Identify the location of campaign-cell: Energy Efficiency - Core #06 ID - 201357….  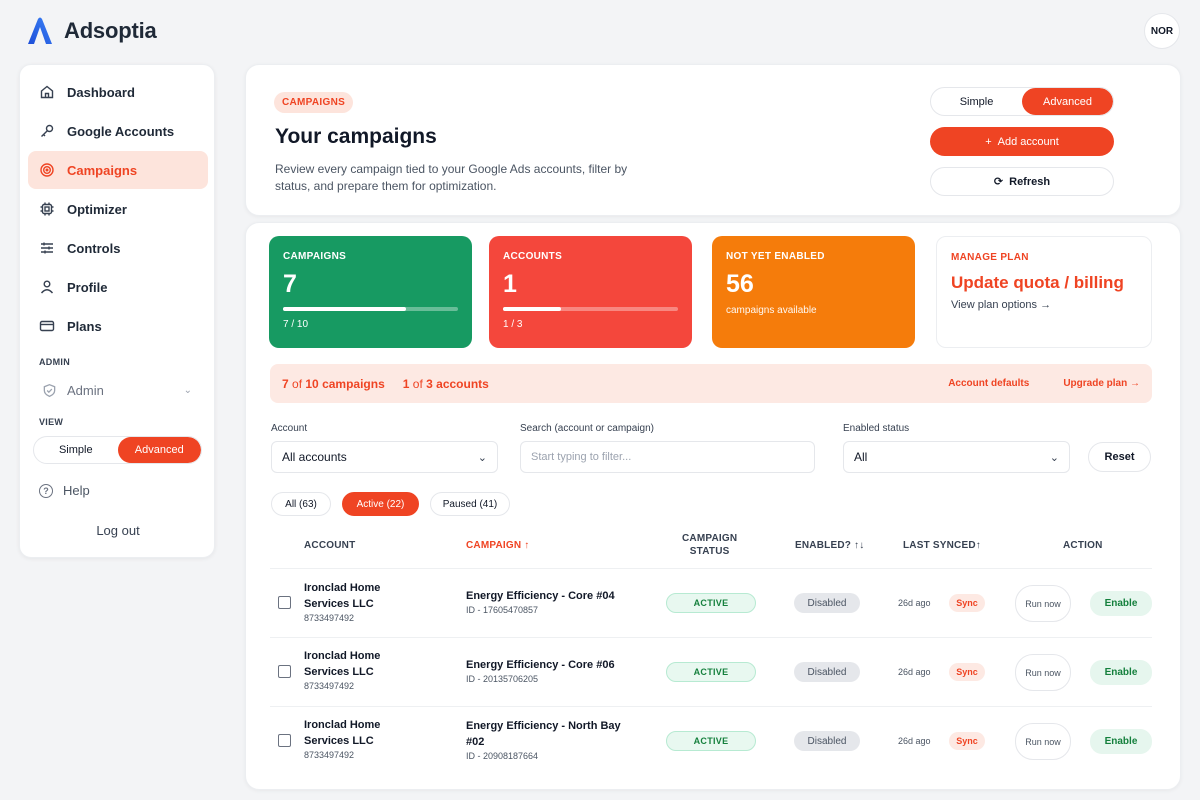
(551, 670).